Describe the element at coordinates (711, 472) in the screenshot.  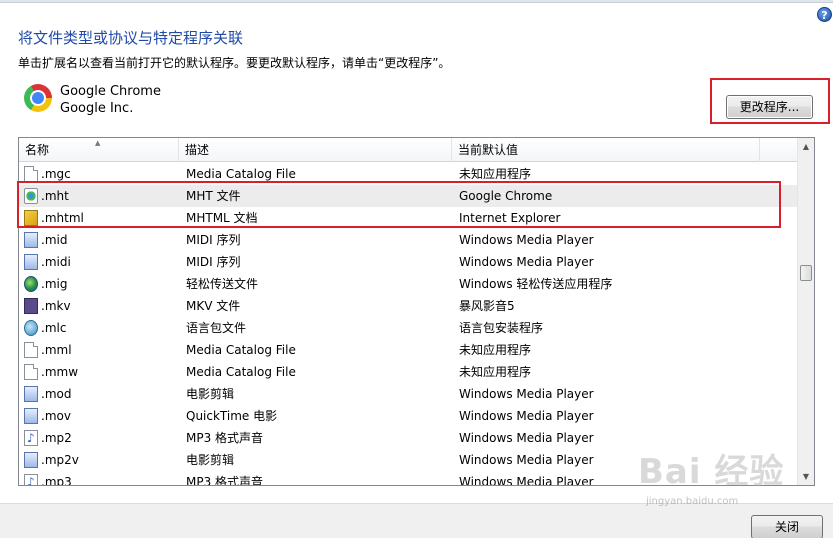
I see `baidu-watermark: Bai 经验` at that location.